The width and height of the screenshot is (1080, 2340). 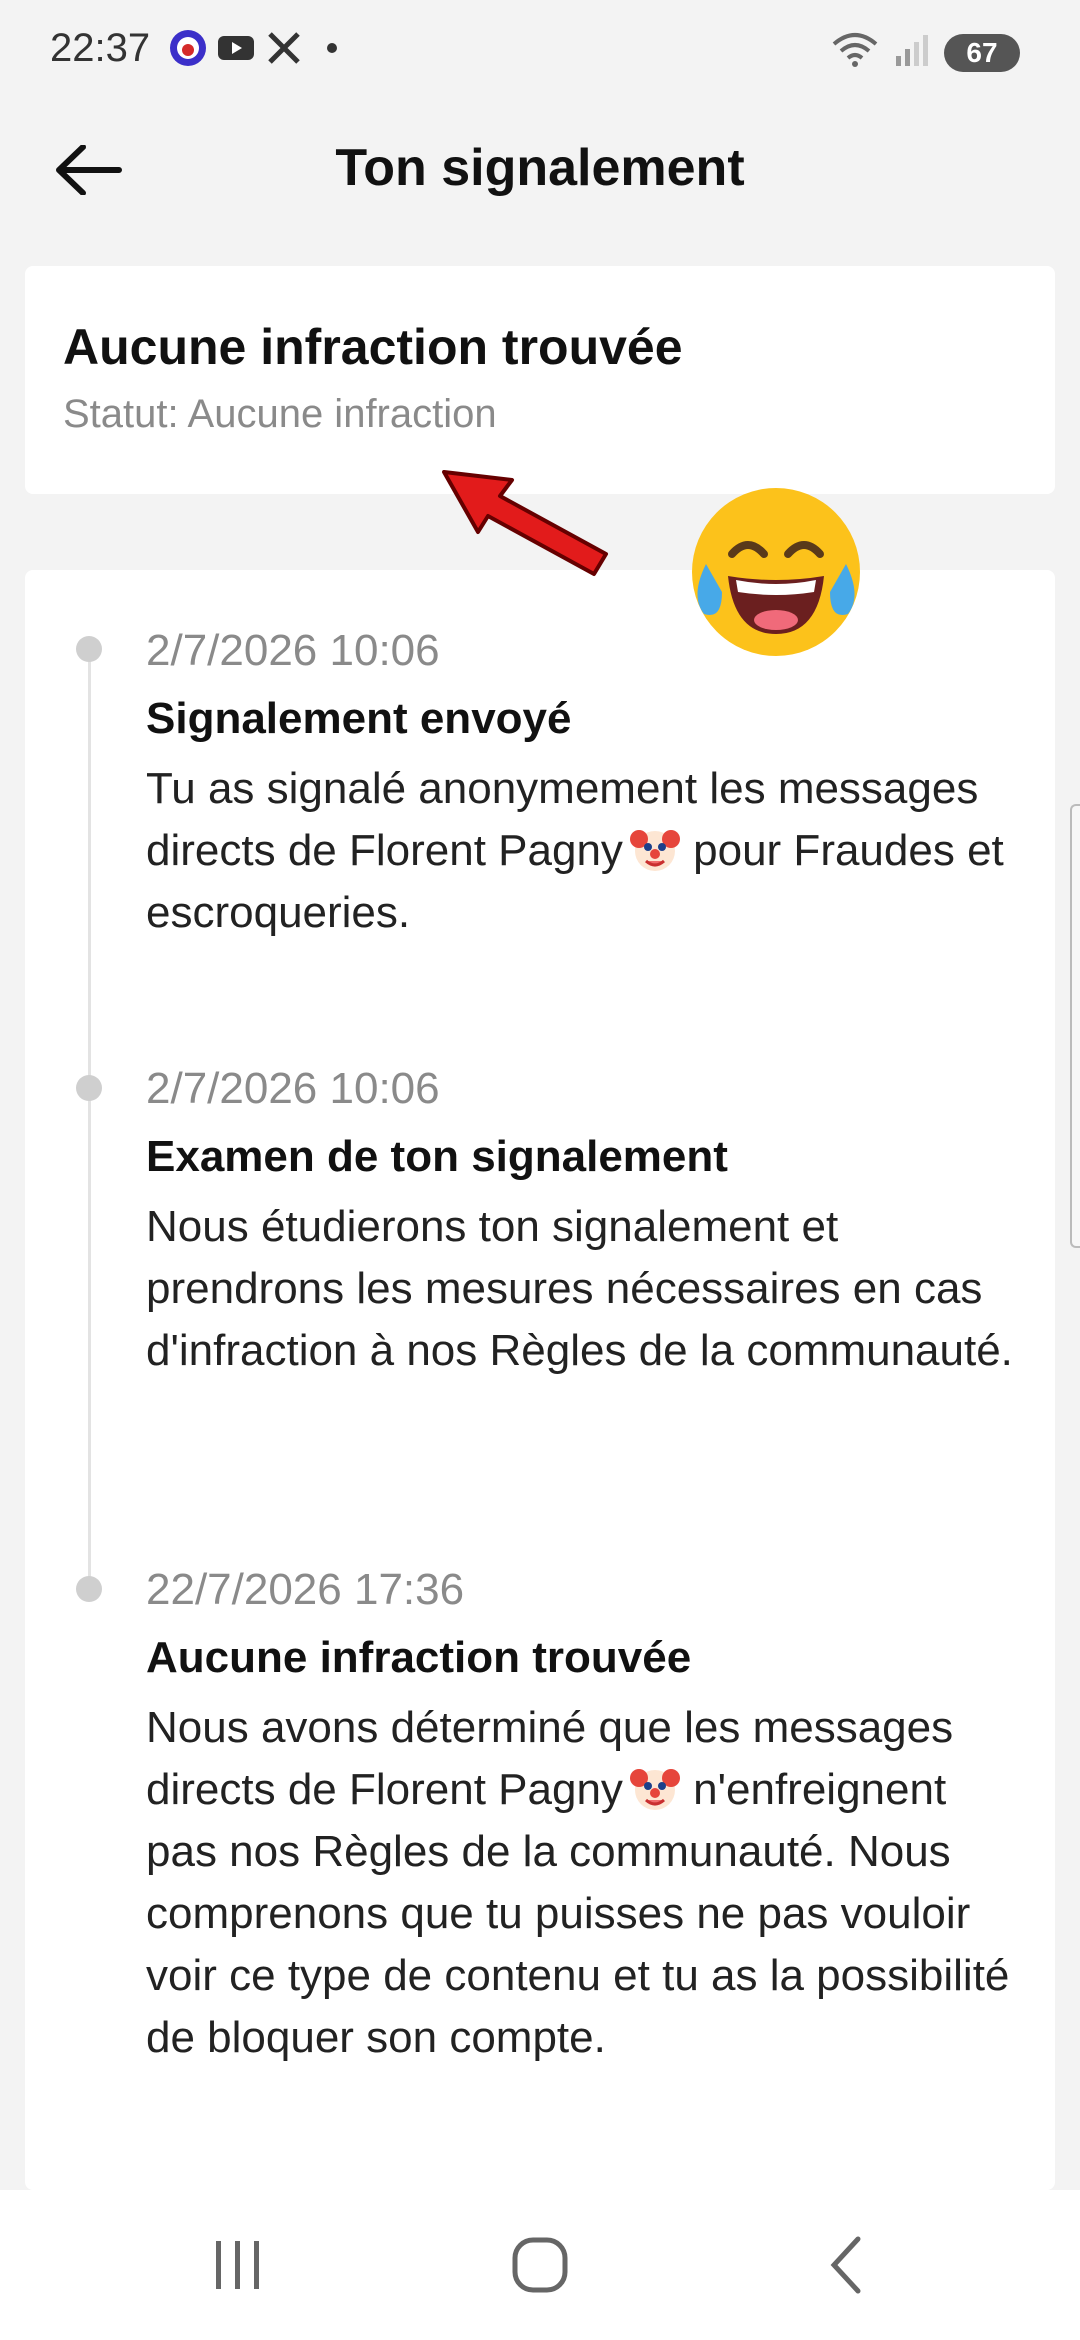 What do you see at coordinates (373, 347) in the screenshot?
I see `summary-title: Aucune infraction trouvée` at bounding box center [373, 347].